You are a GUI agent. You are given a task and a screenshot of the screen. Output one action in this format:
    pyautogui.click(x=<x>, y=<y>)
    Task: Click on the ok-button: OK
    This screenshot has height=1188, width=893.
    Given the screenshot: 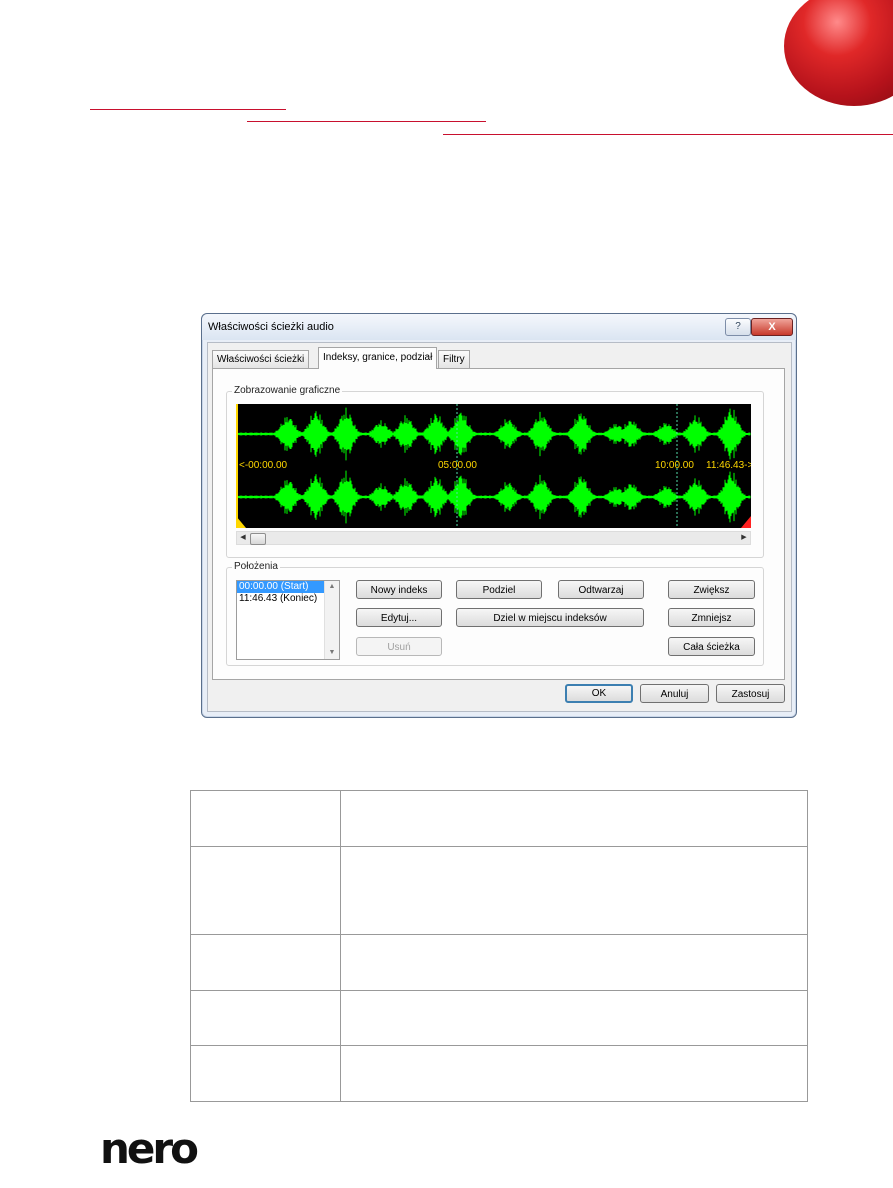 What is the action you would take?
    pyautogui.click(x=599, y=693)
    